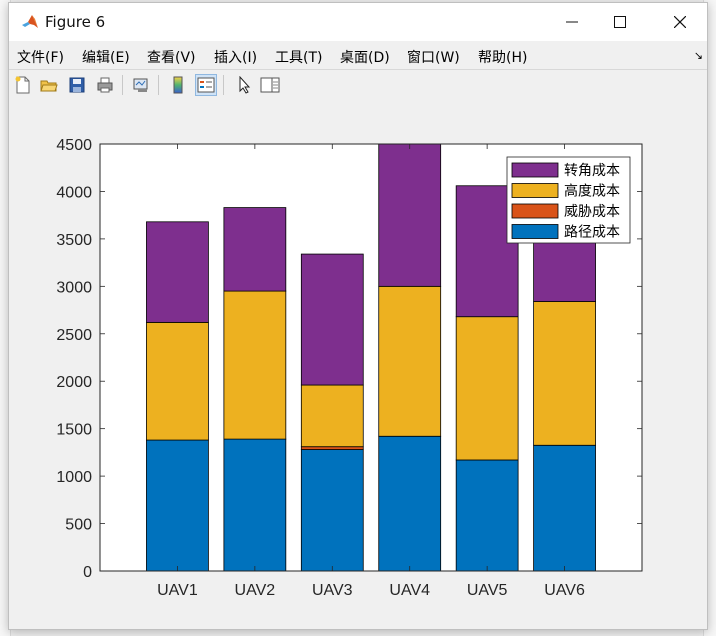 The image size is (716, 636). I want to click on print-icon, so click(105, 85).